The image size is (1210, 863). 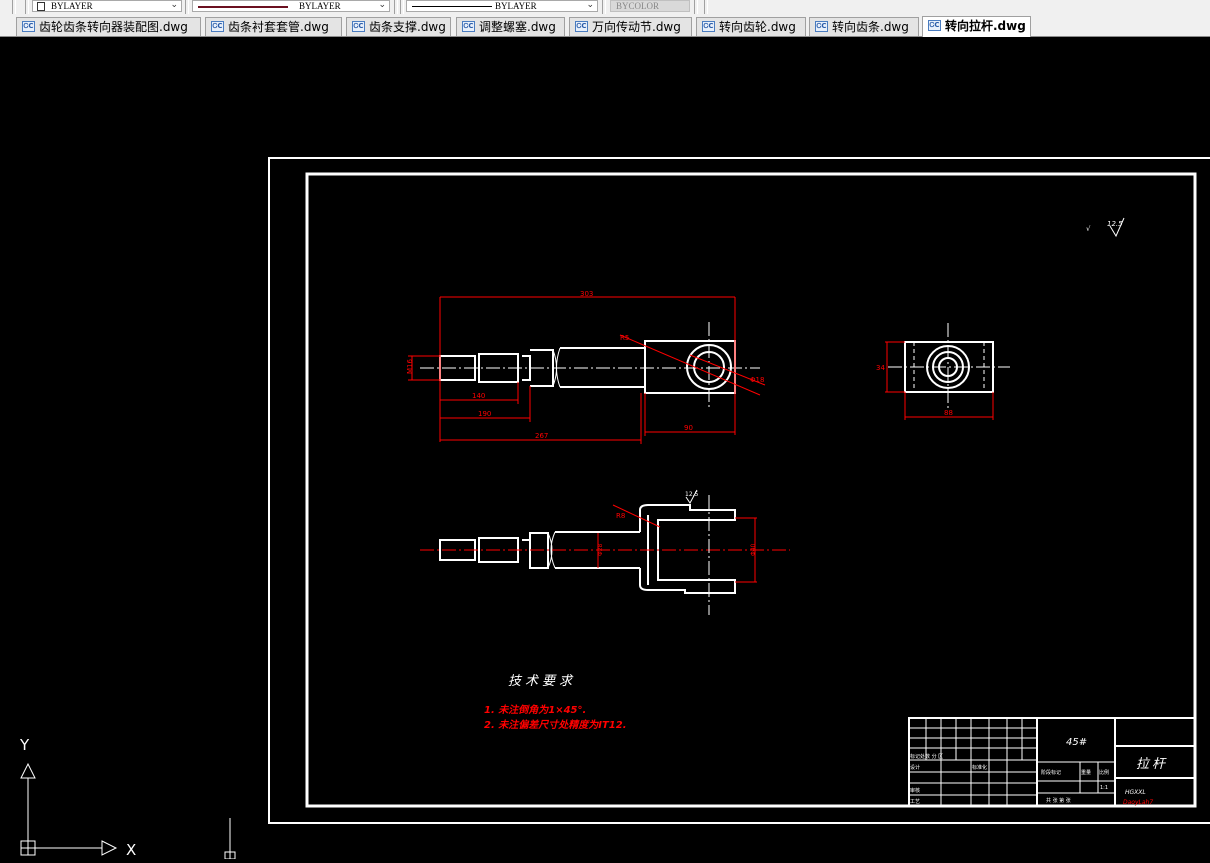 I want to click on dim-eye-len: 90, so click(x=688, y=428).